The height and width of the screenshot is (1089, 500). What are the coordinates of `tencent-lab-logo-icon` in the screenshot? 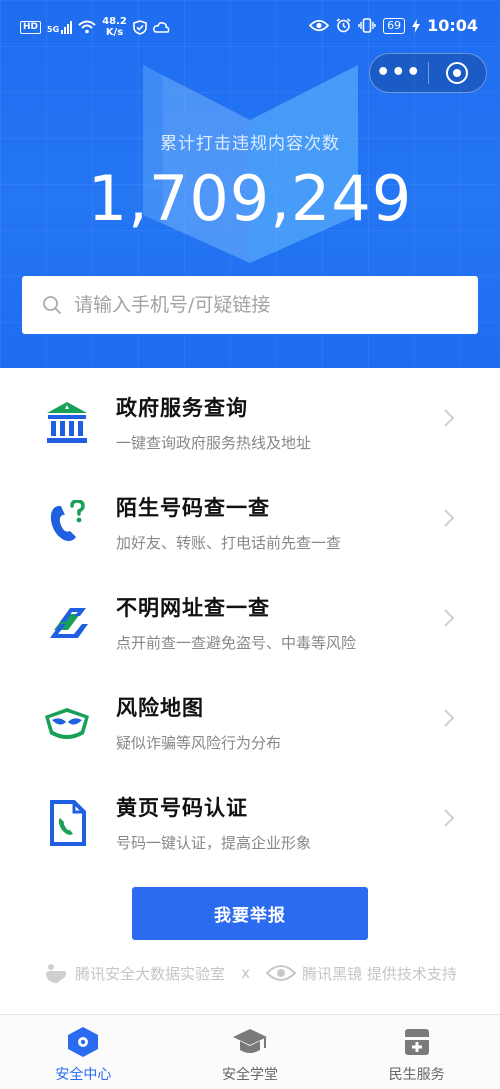 It's located at (56, 973).